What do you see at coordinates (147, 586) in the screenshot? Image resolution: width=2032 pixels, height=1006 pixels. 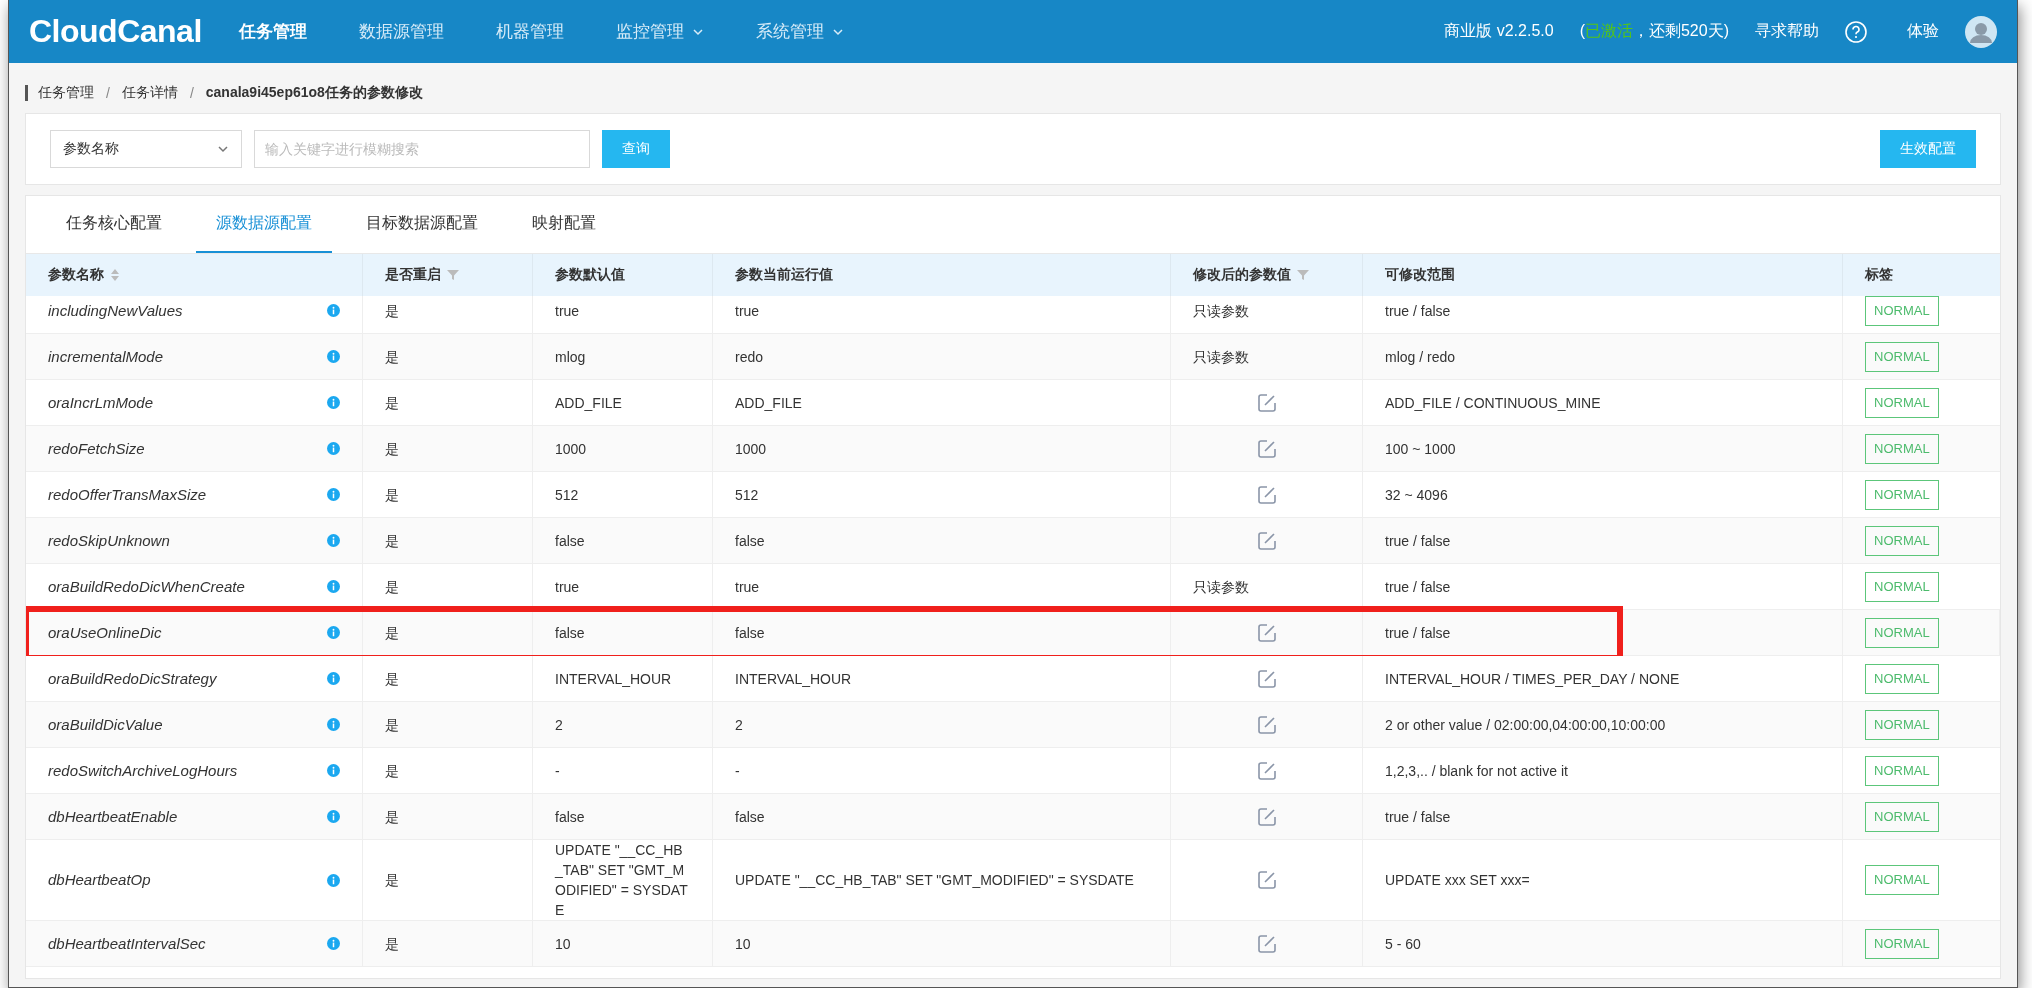 I see `param-name: oraBuildRedoDicWhenCreate` at bounding box center [147, 586].